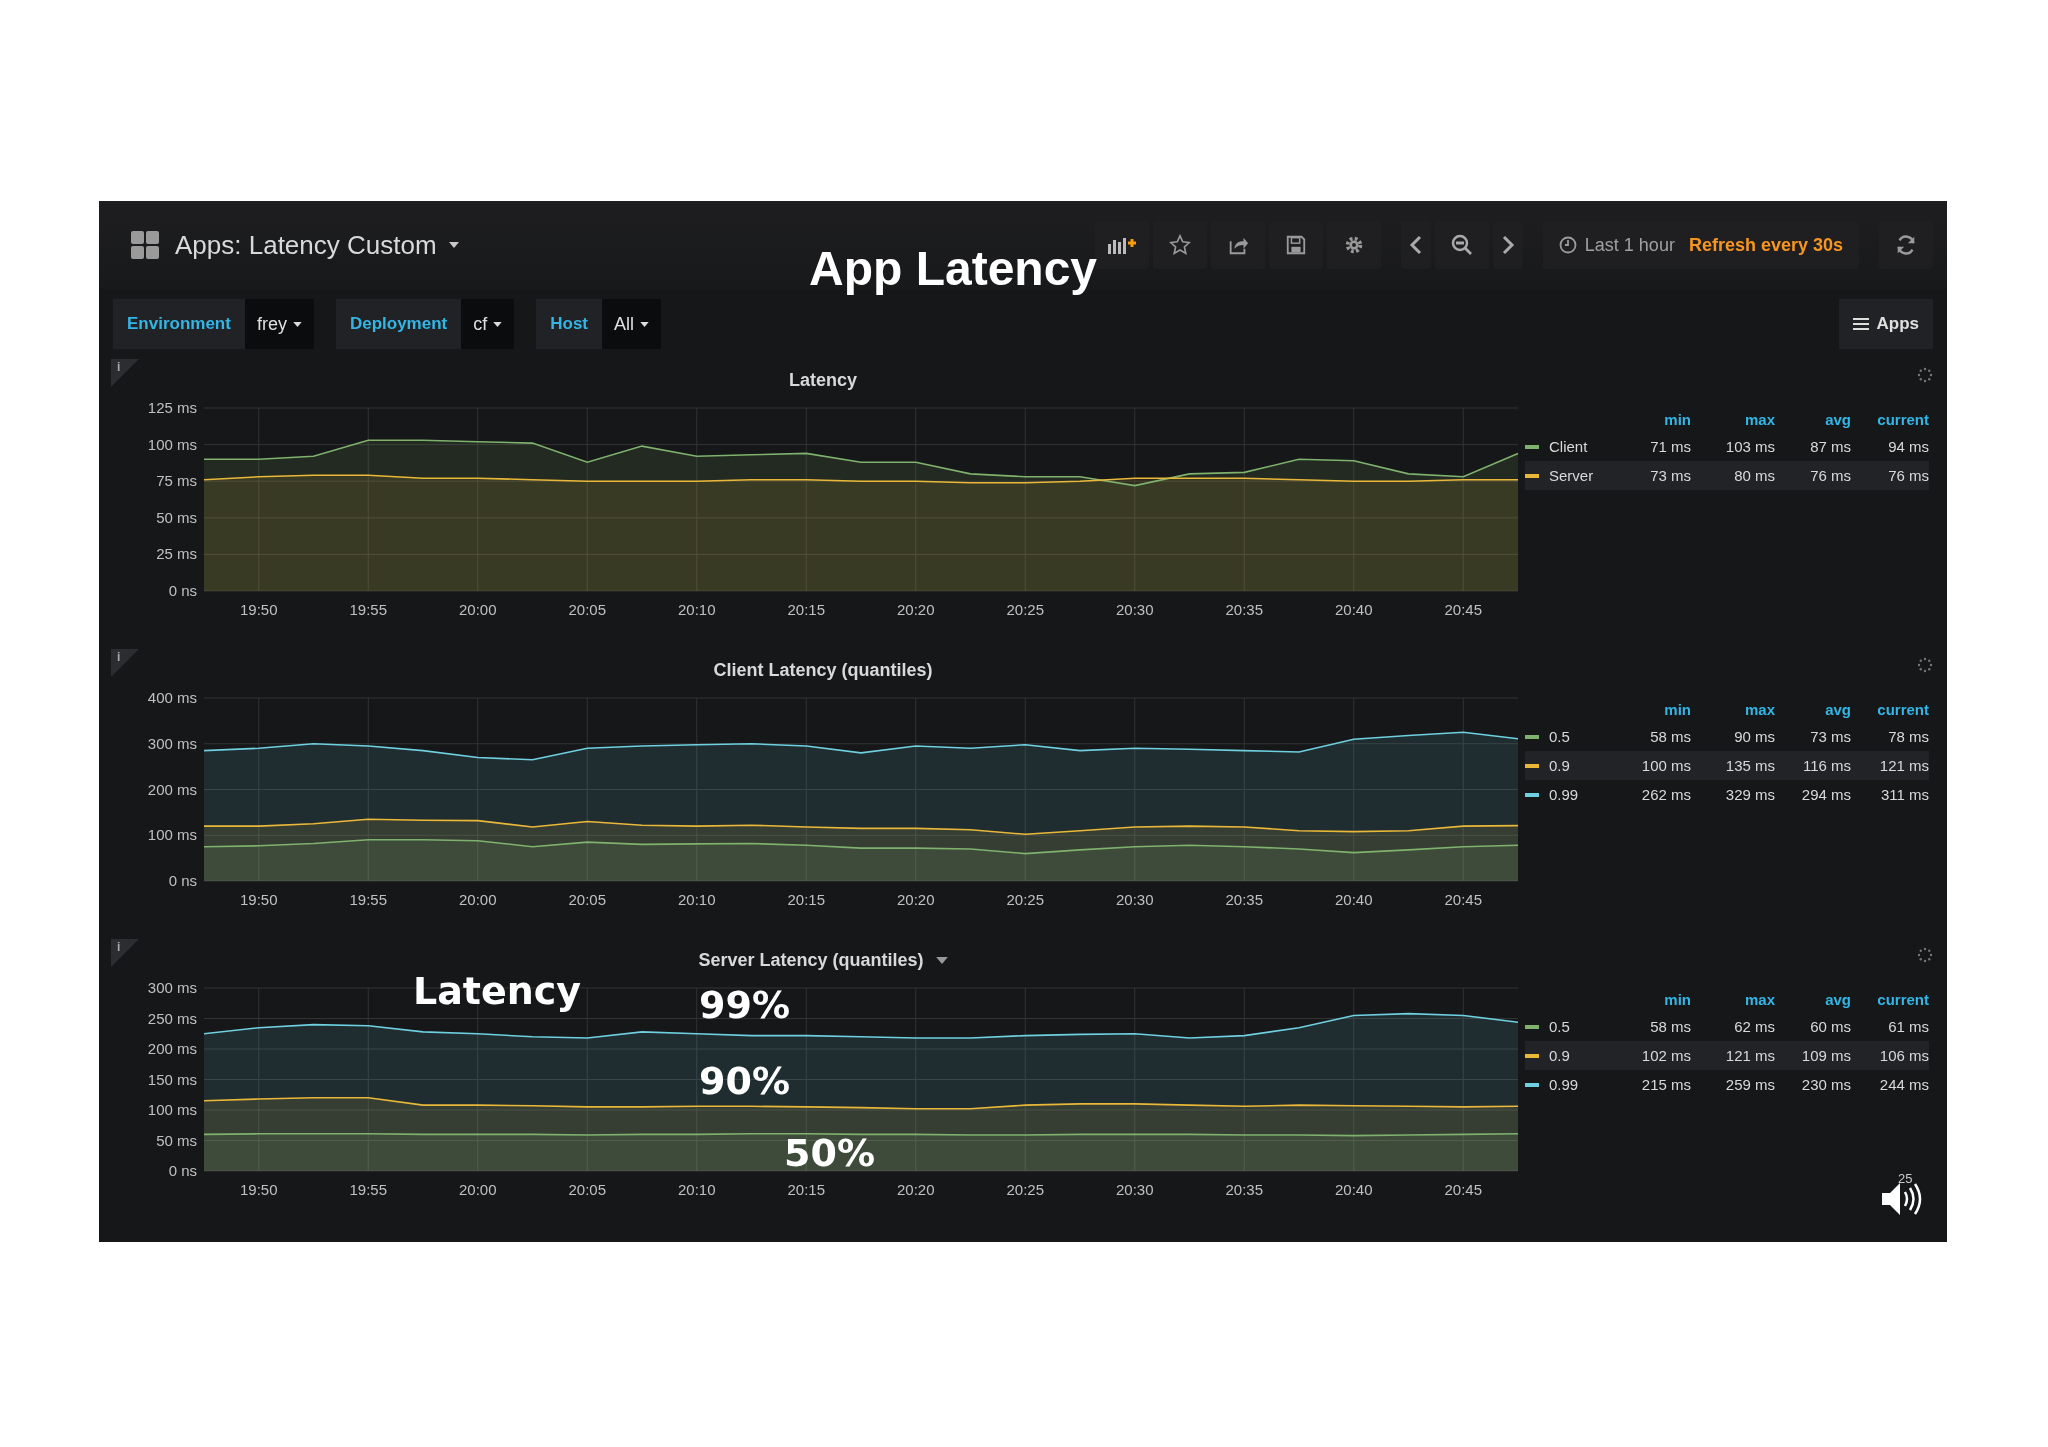  Describe the element at coordinates (1749, 1084) in the screenshot. I see `legend-value: 259 ms` at that location.